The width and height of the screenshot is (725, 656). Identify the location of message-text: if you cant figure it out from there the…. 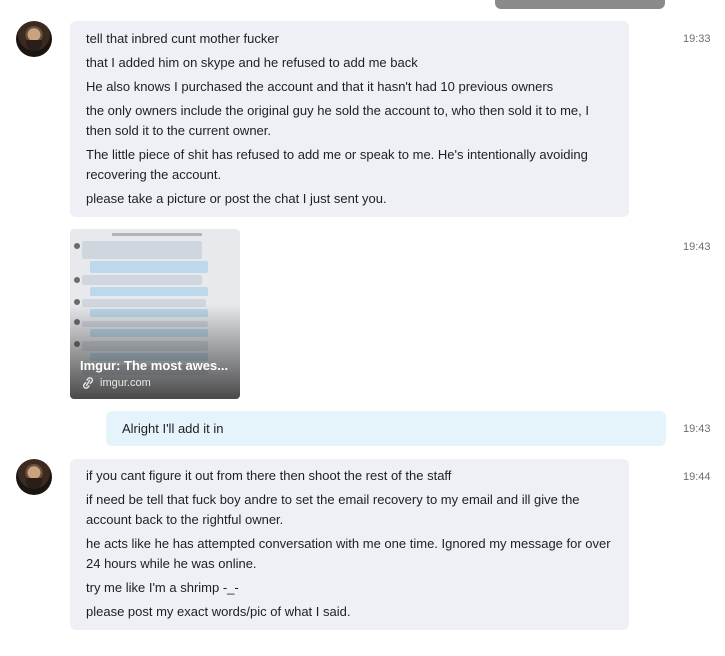
(269, 475).